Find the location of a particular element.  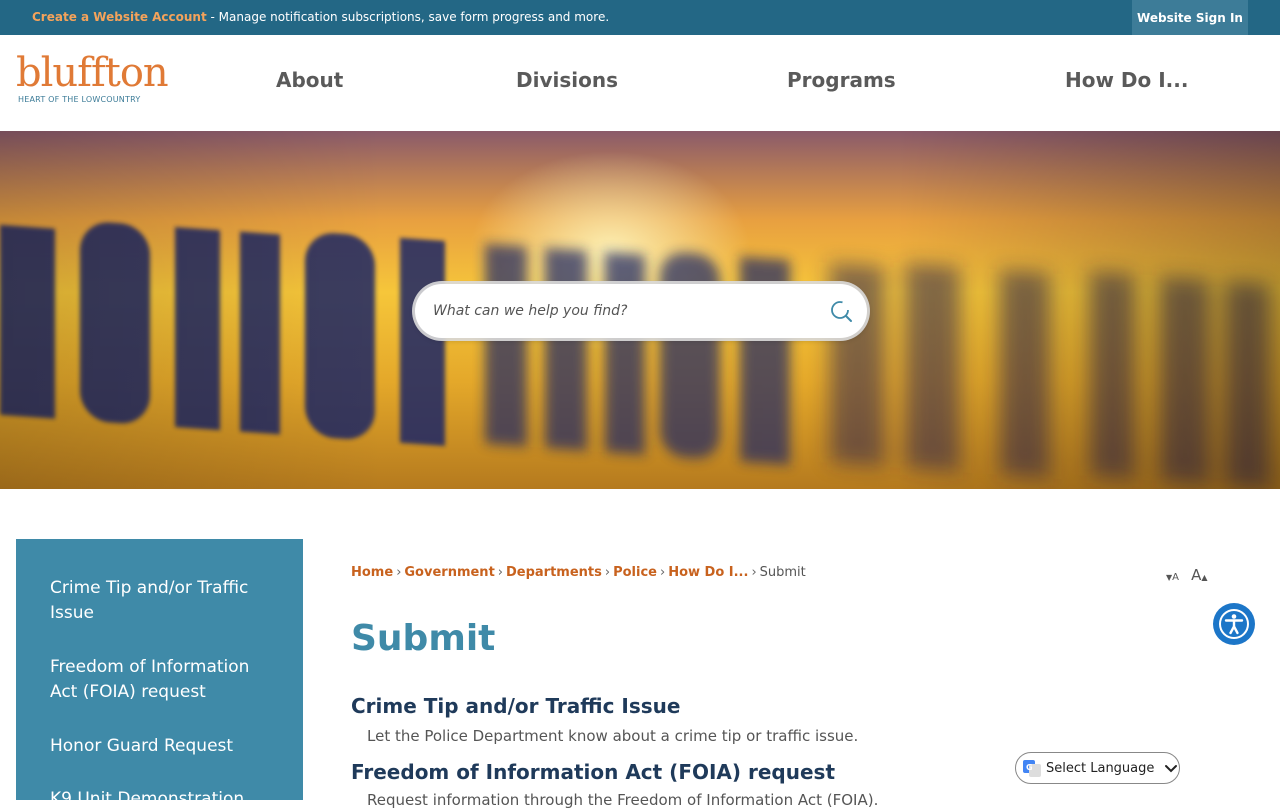

site-search is located at coordinates (641, 311).